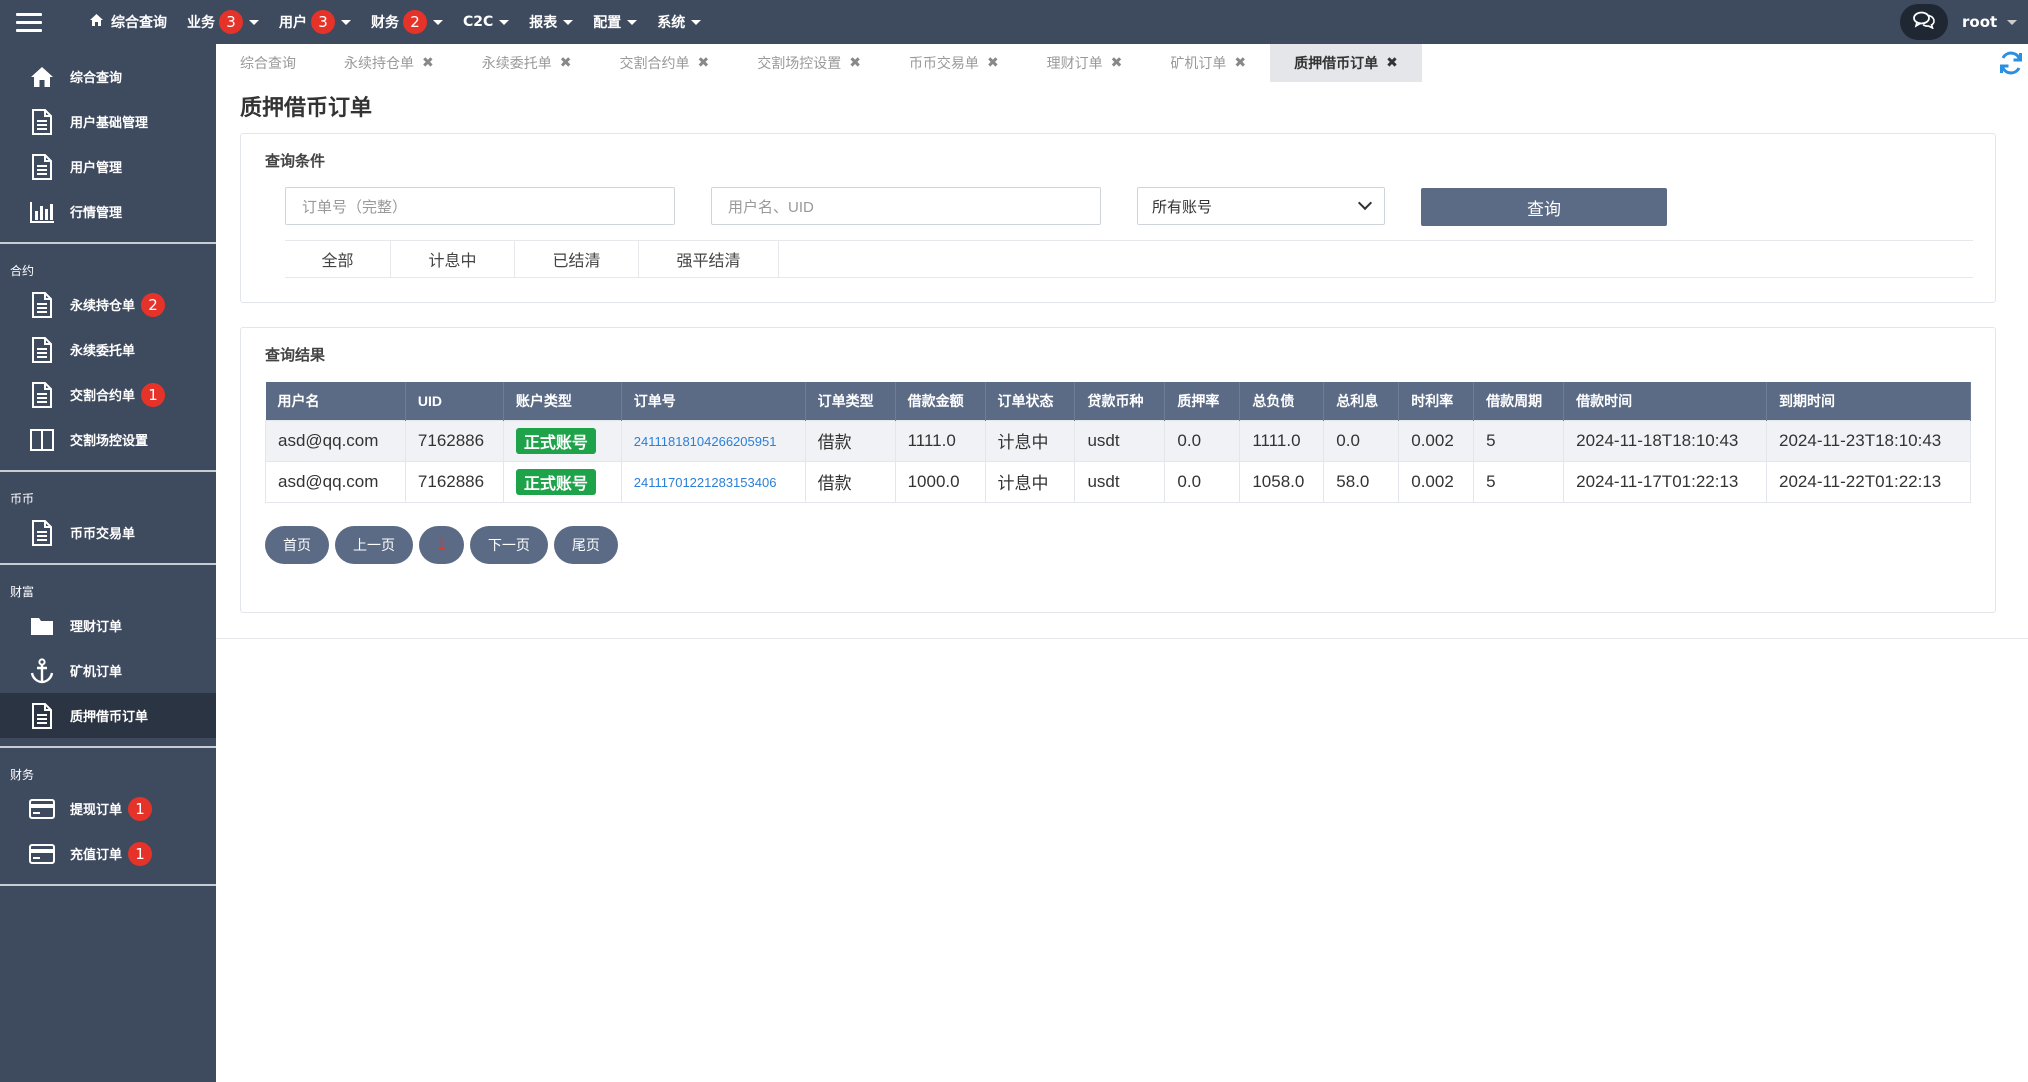 The height and width of the screenshot is (1082, 2028). I want to click on order-number-link: 24111818104266205951, so click(705, 441).